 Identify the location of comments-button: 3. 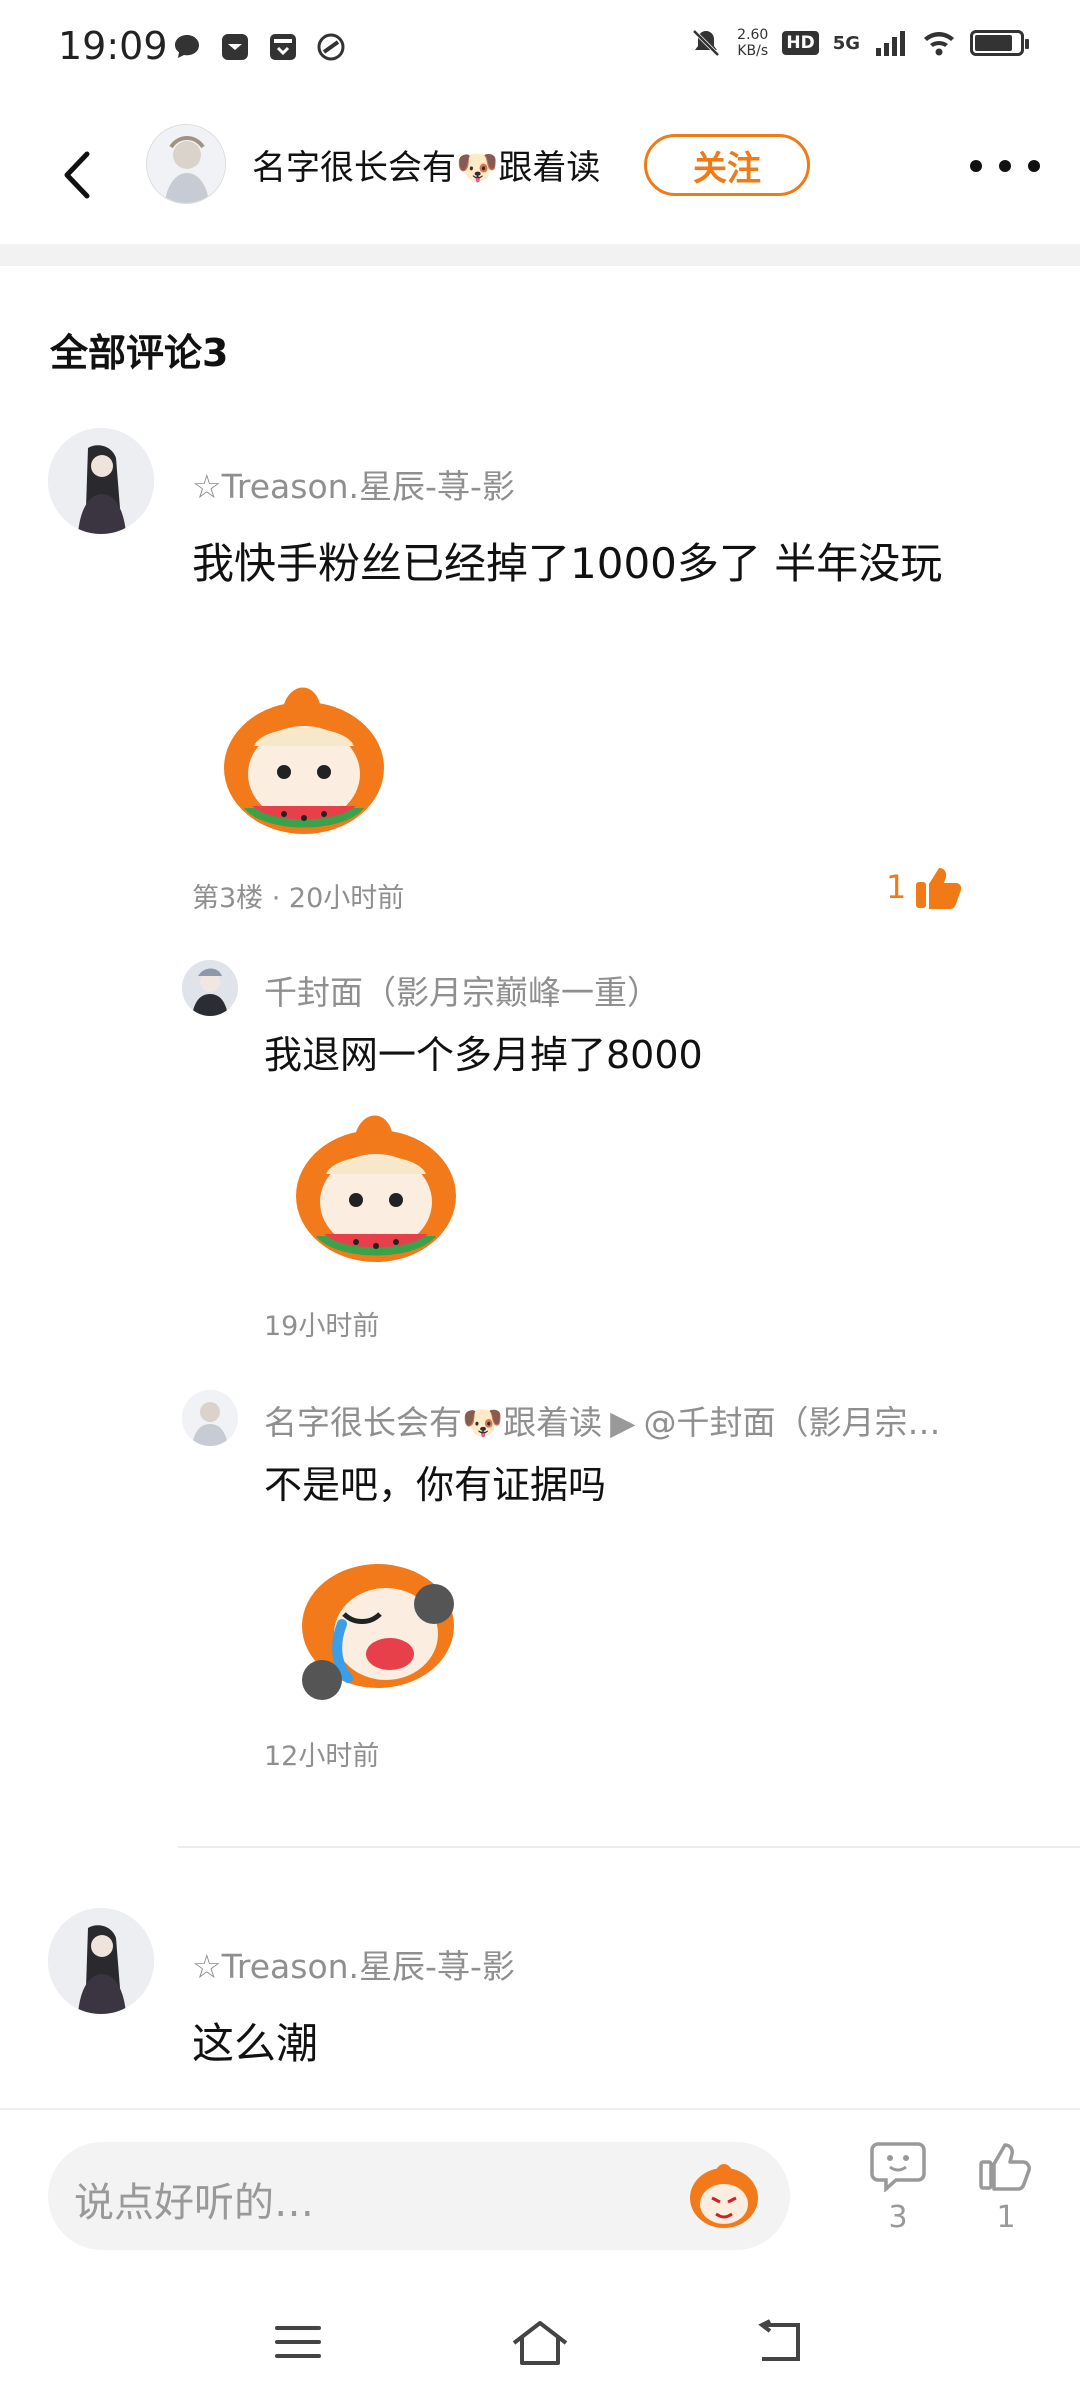
(898, 2187).